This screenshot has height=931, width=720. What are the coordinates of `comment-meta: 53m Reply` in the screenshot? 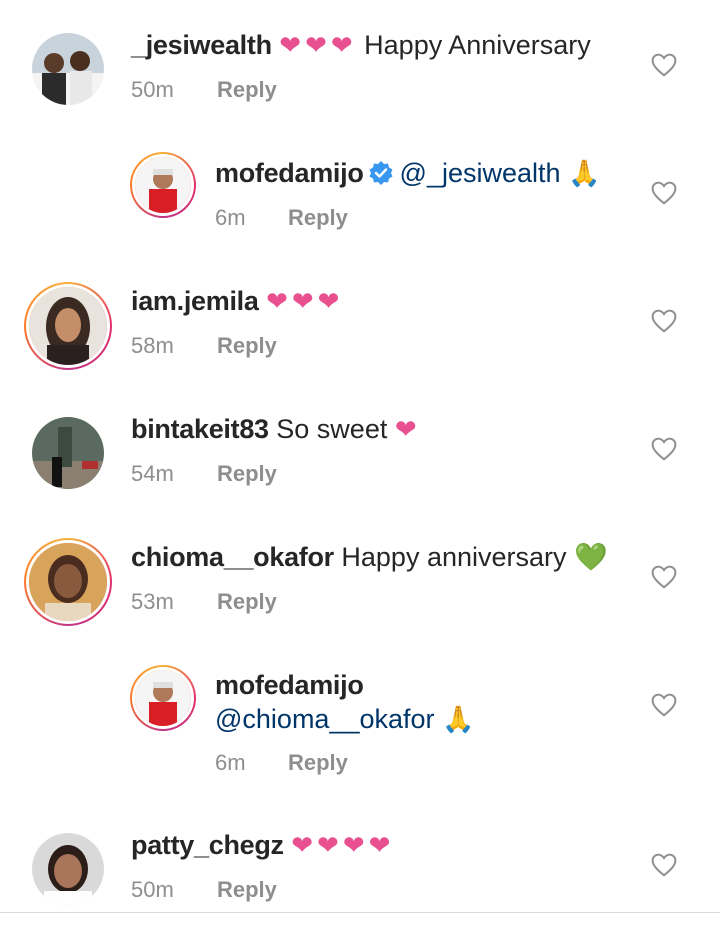 It's located at (204, 602).